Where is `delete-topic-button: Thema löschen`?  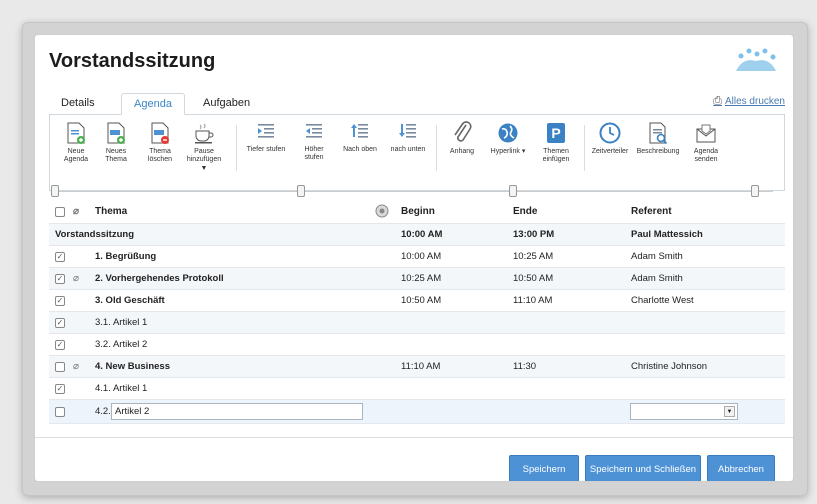 delete-topic-button: Thema löschen is located at coordinates (160, 142).